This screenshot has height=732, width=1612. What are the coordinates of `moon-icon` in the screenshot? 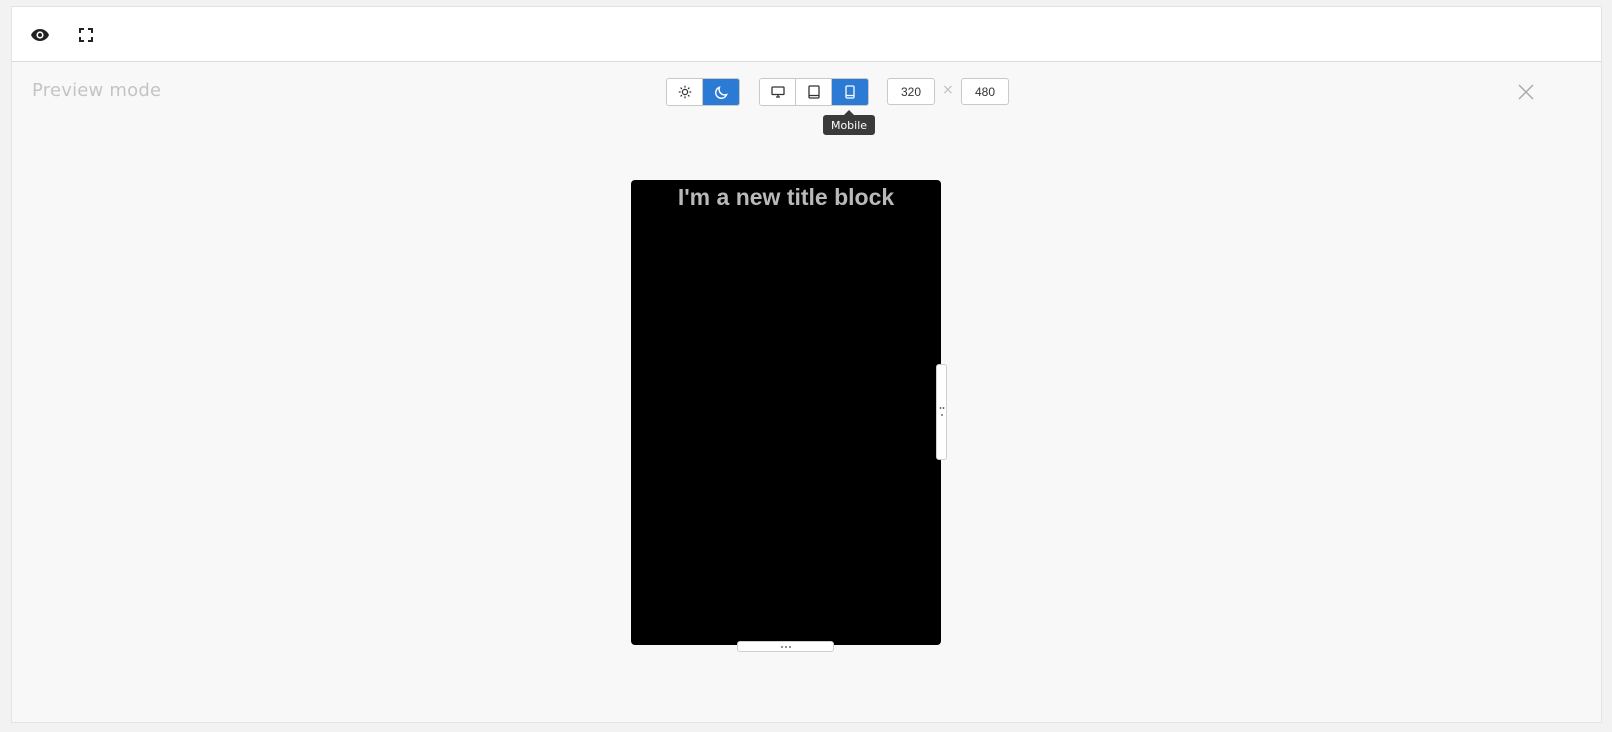 It's located at (721, 92).